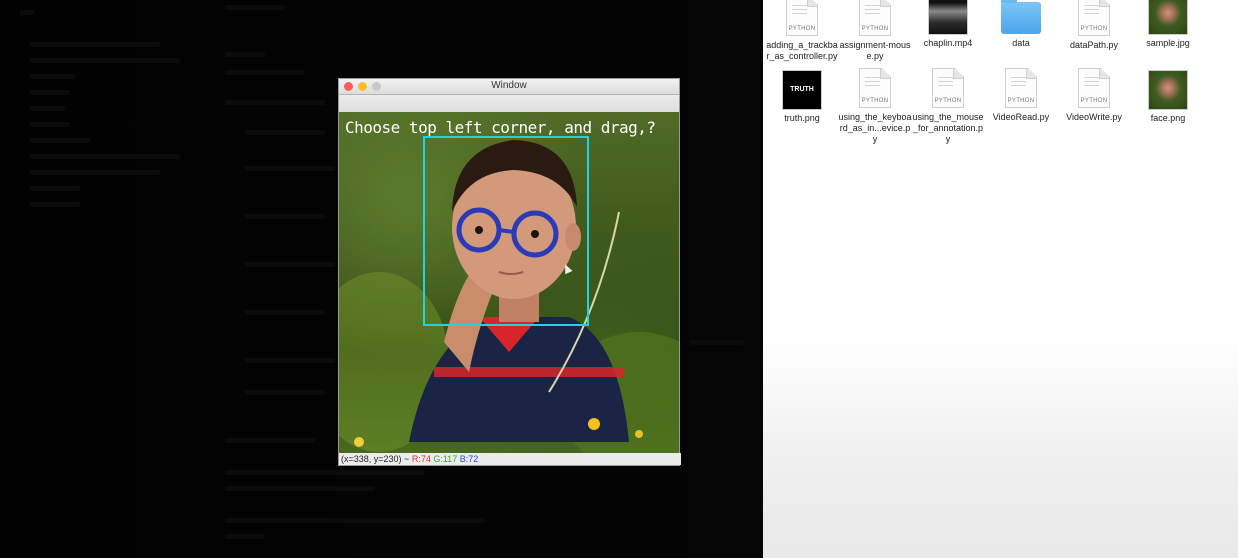 This screenshot has height=558, width=1238. Describe the element at coordinates (875, 50) in the screenshot. I see `file-name: assignment-mouse.py` at that location.